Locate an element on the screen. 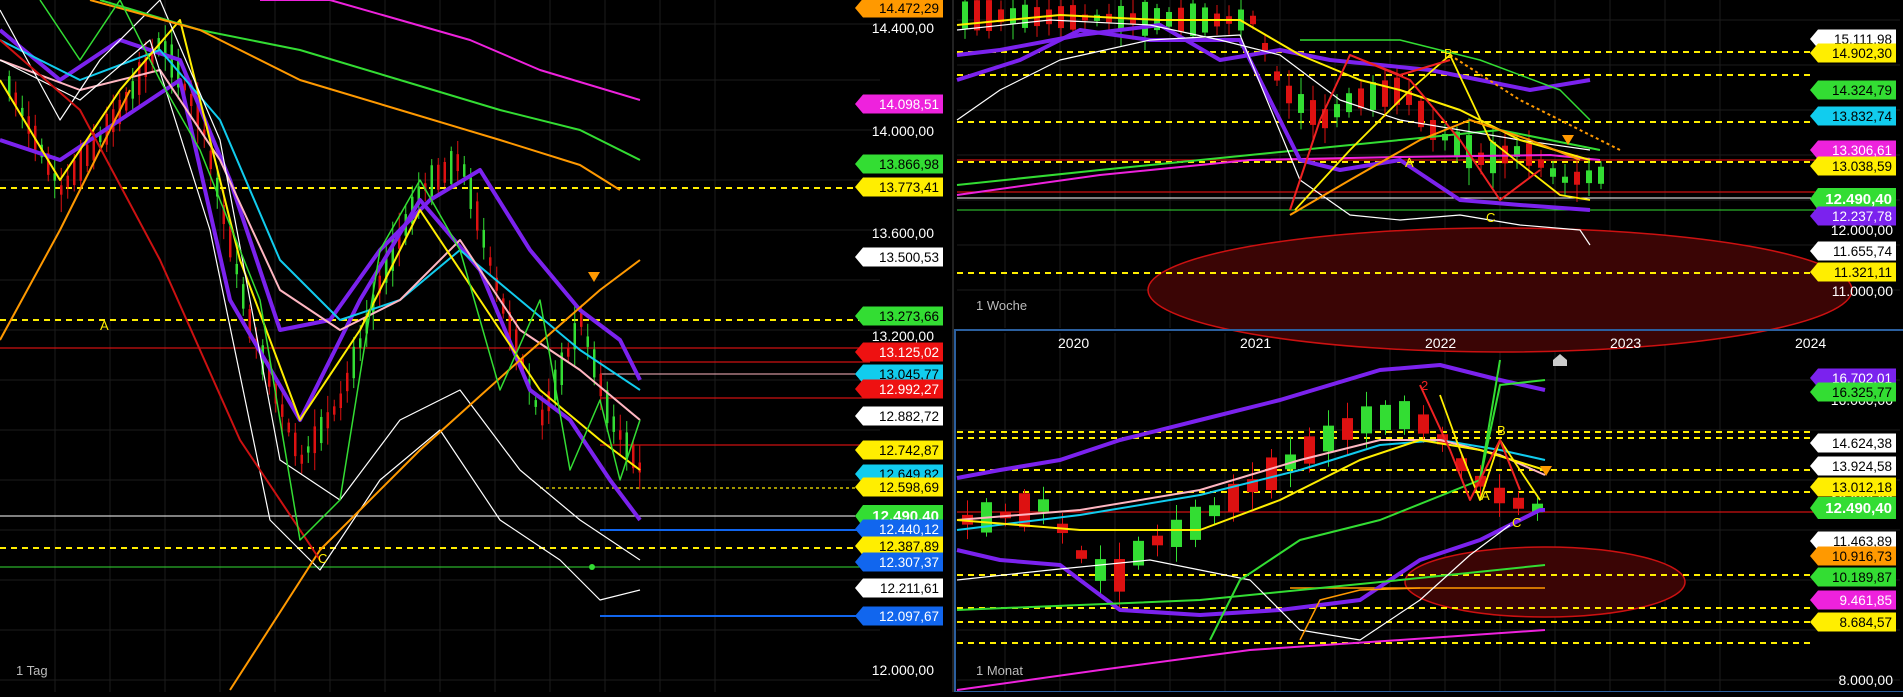 The image size is (1903, 697). price-tag-text: 13.500,53 is located at coordinates (909, 257).